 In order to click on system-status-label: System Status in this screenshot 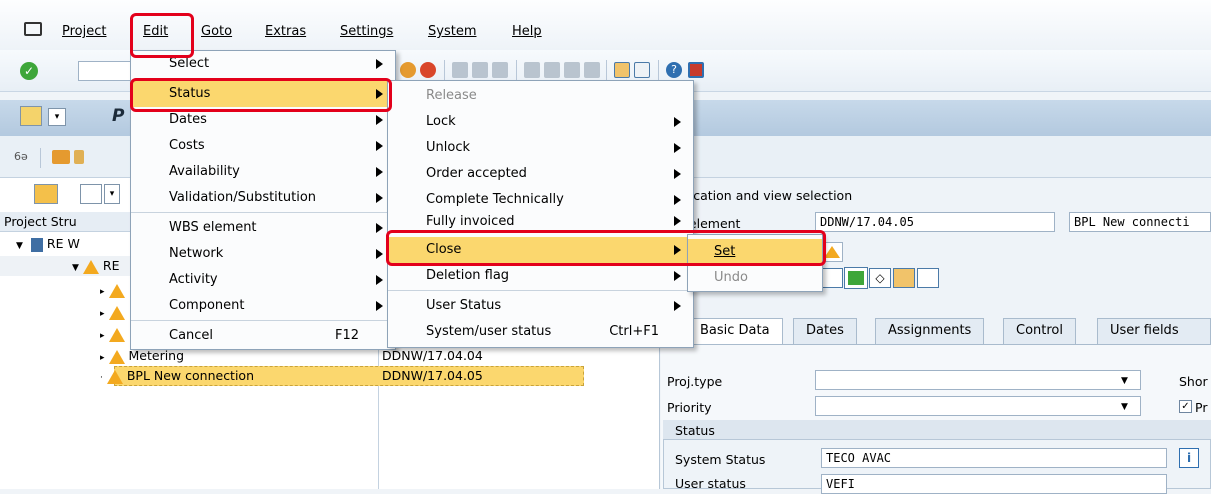, I will do `click(720, 459)`.